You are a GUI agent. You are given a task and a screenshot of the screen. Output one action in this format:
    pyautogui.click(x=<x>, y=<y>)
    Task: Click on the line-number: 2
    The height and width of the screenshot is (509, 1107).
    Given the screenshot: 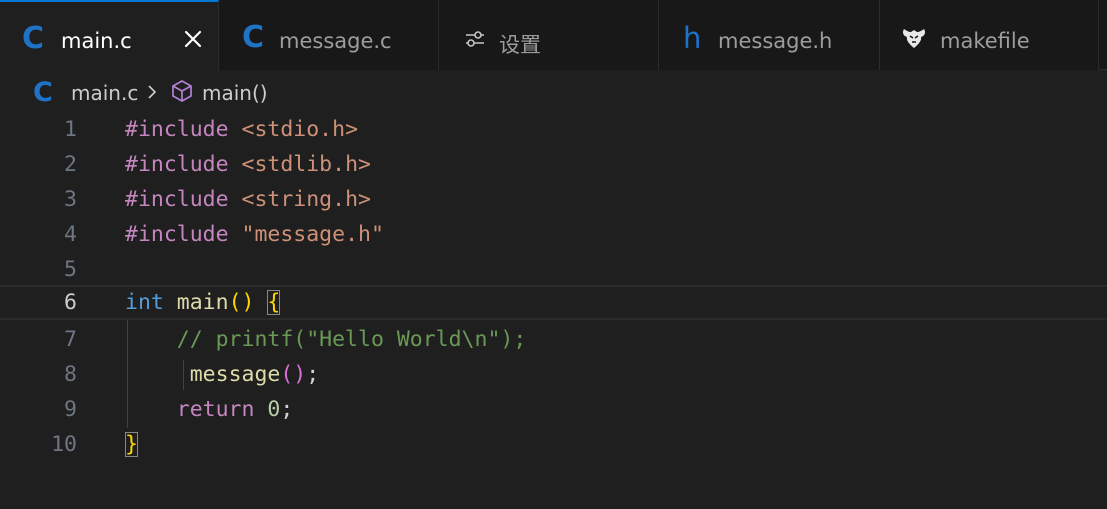 What is the action you would take?
    pyautogui.click(x=70, y=164)
    